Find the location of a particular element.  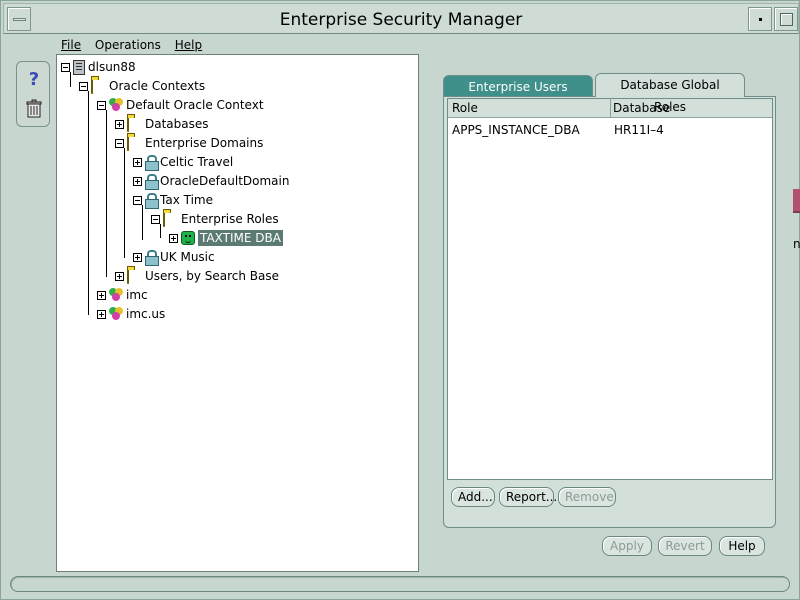

tree-node-enterprise-domains: Enterprise Domains is located at coordinates (189, 143).